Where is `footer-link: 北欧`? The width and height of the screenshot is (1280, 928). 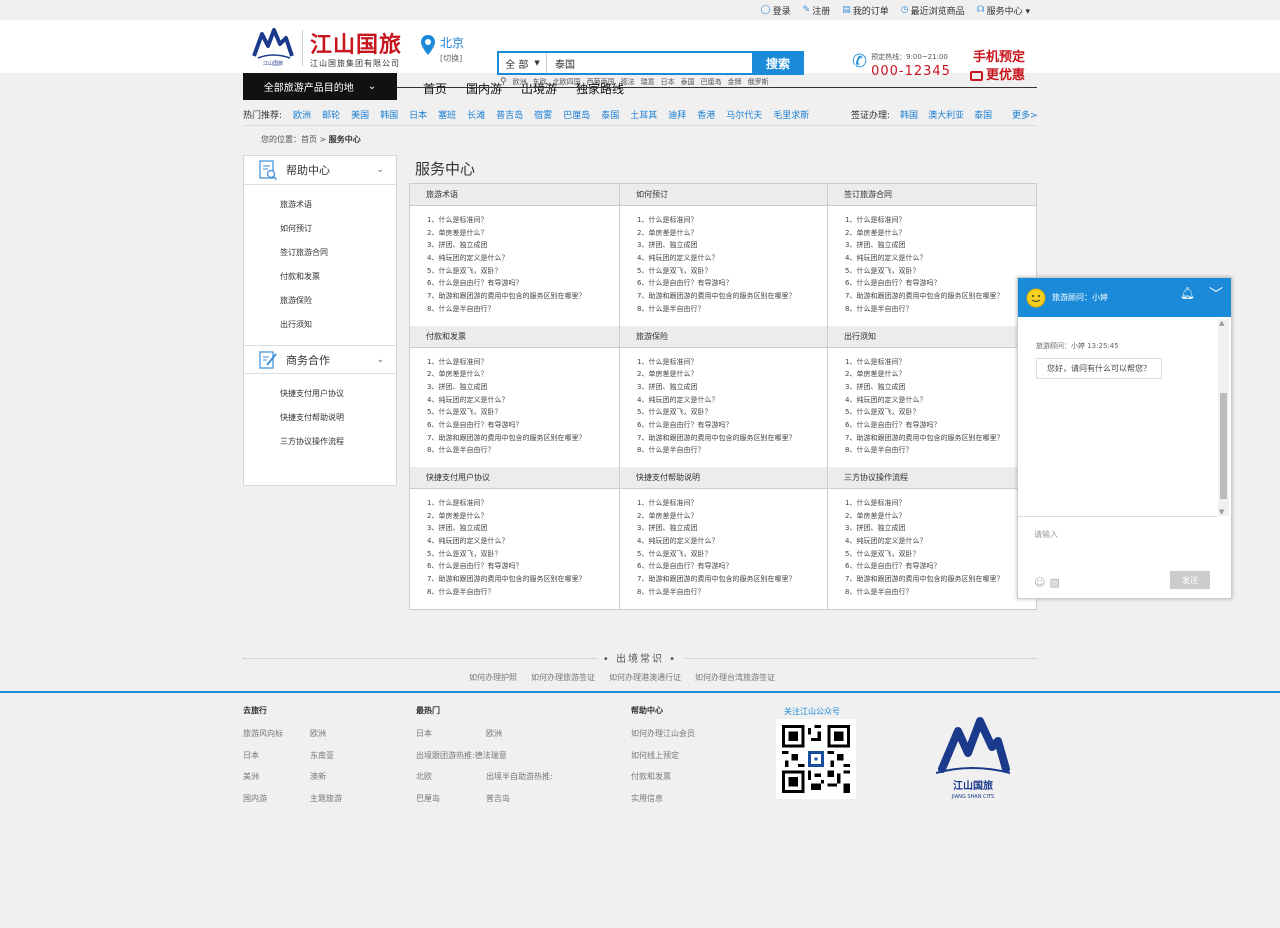 footer-link: 北欧 is located at coordinates (451, 782).